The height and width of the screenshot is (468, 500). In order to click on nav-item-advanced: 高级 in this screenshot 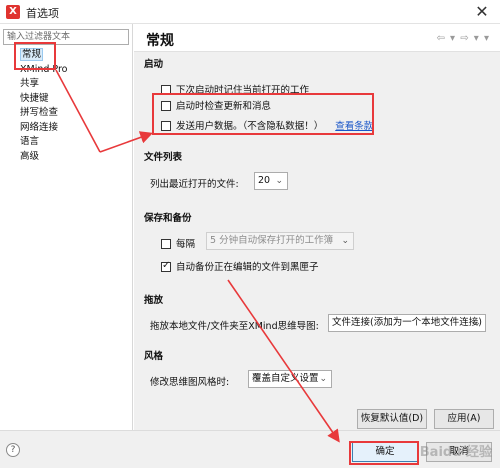, I will do `click(44, 157)`.